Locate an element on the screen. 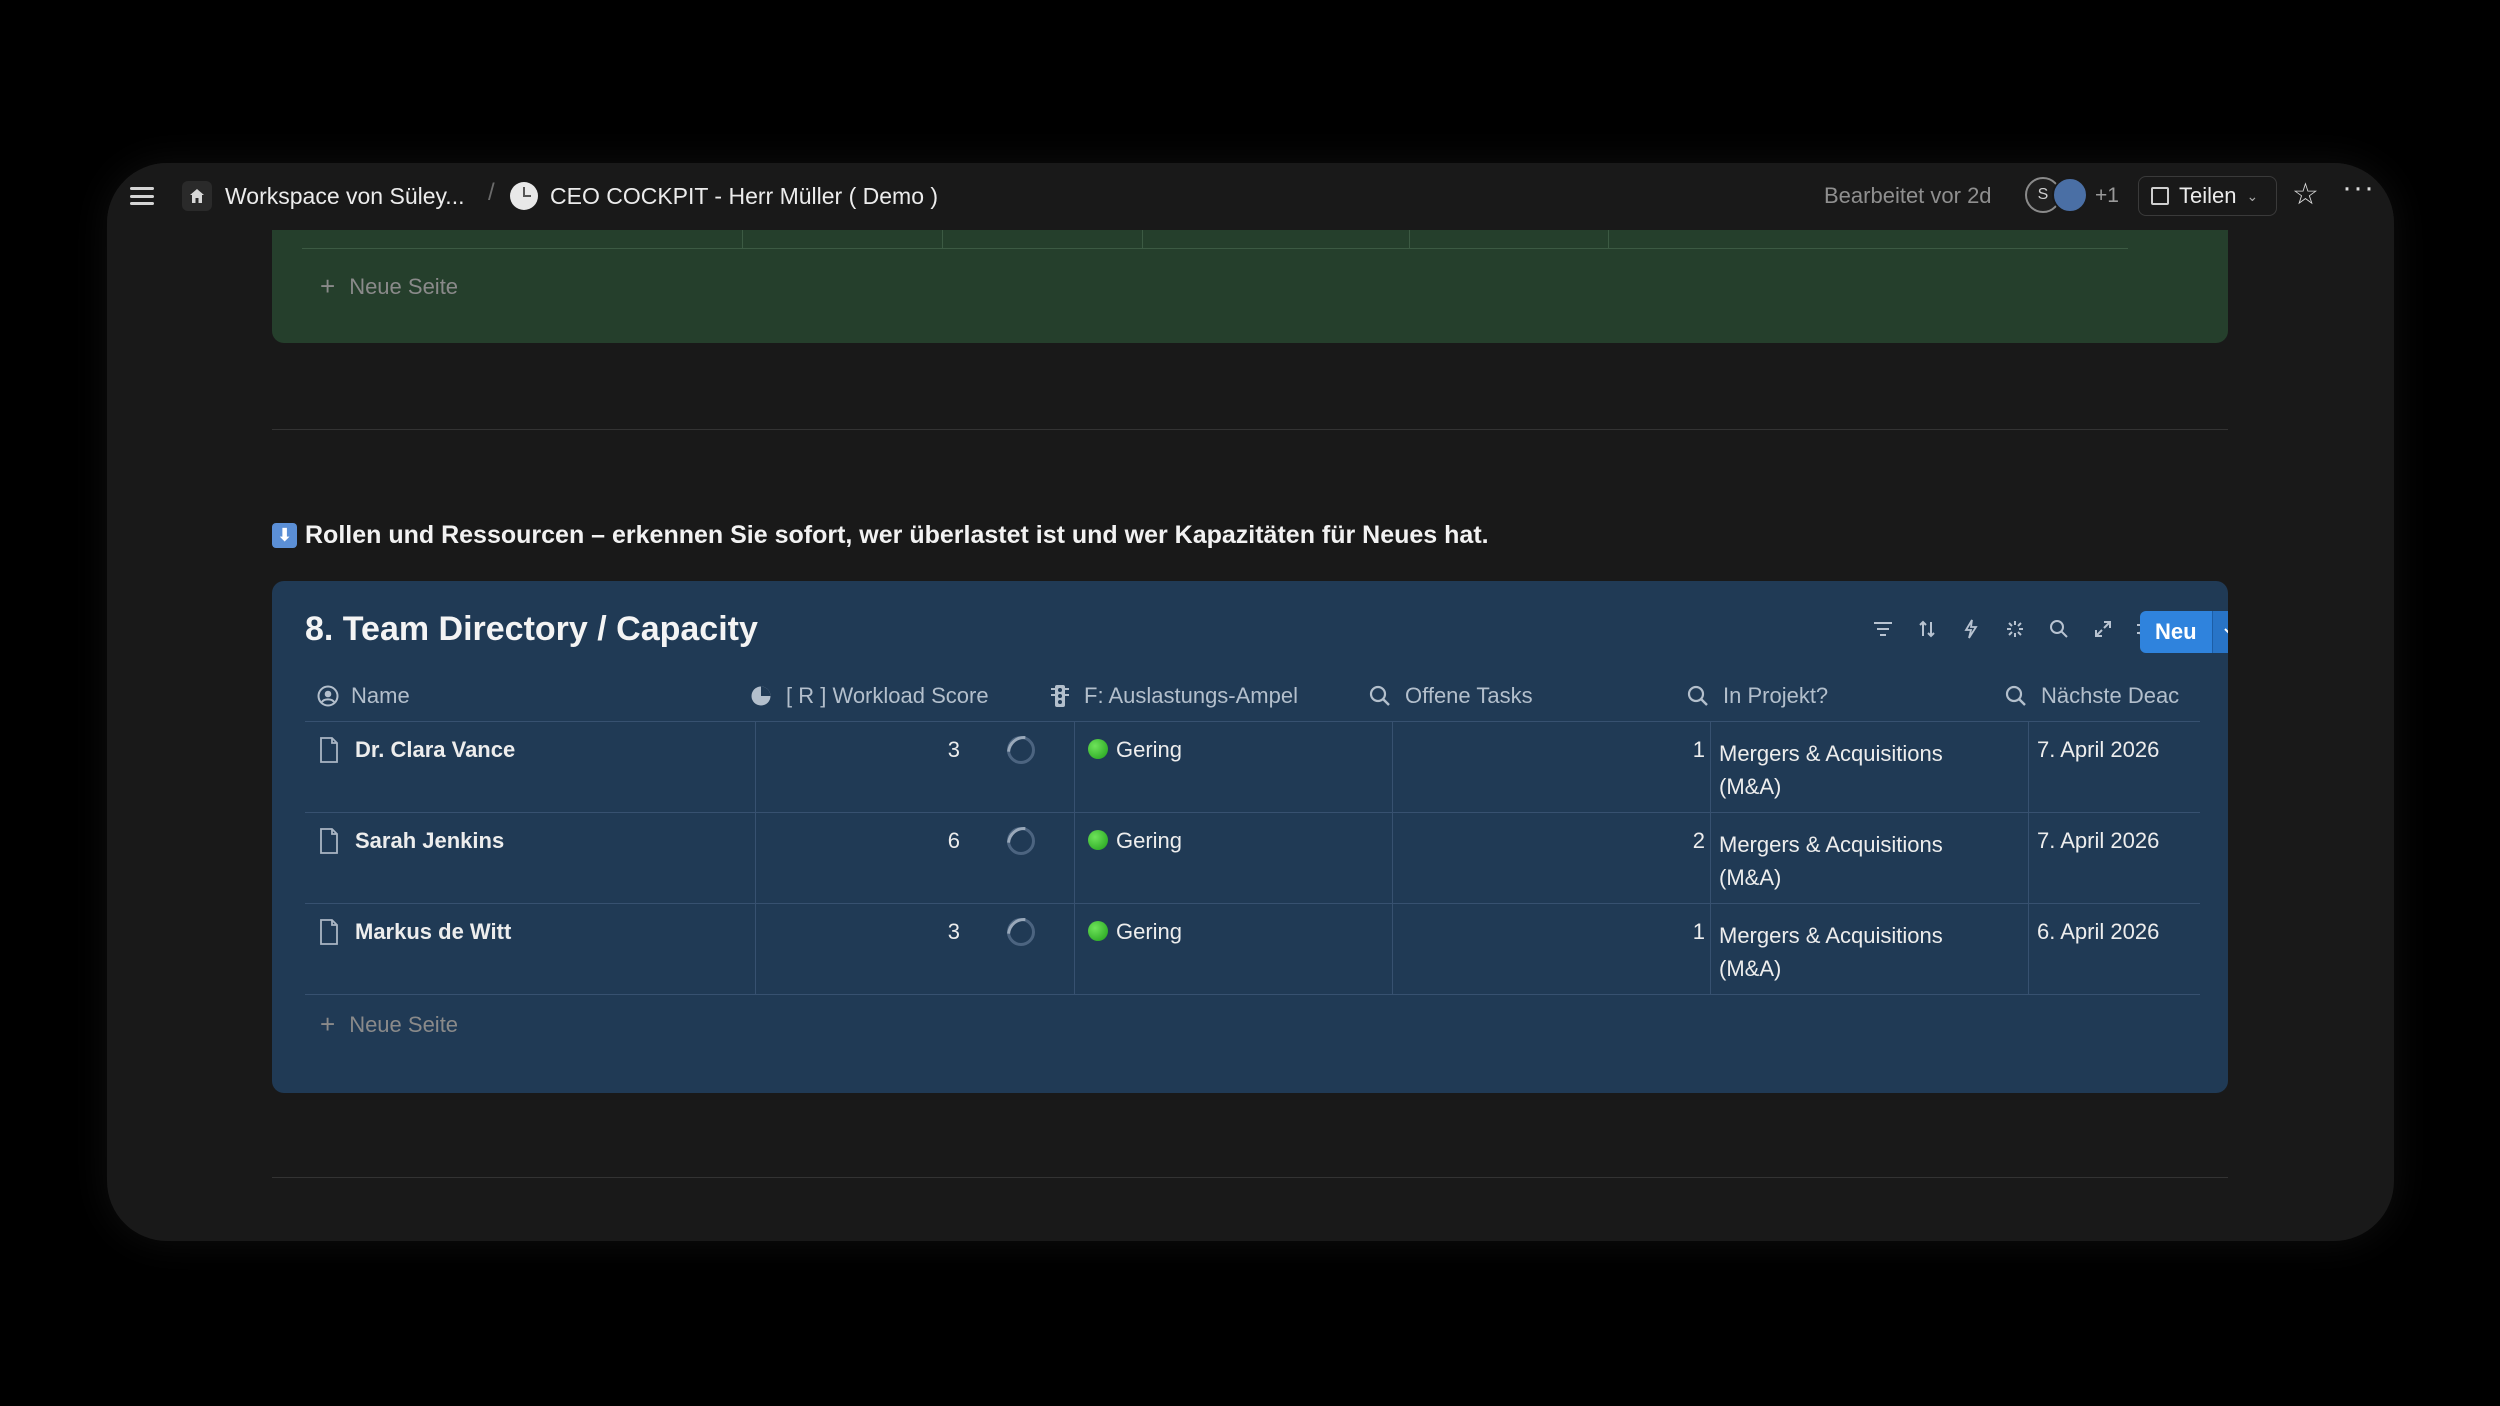  column-label: Name is located at coordinates (380, 695).